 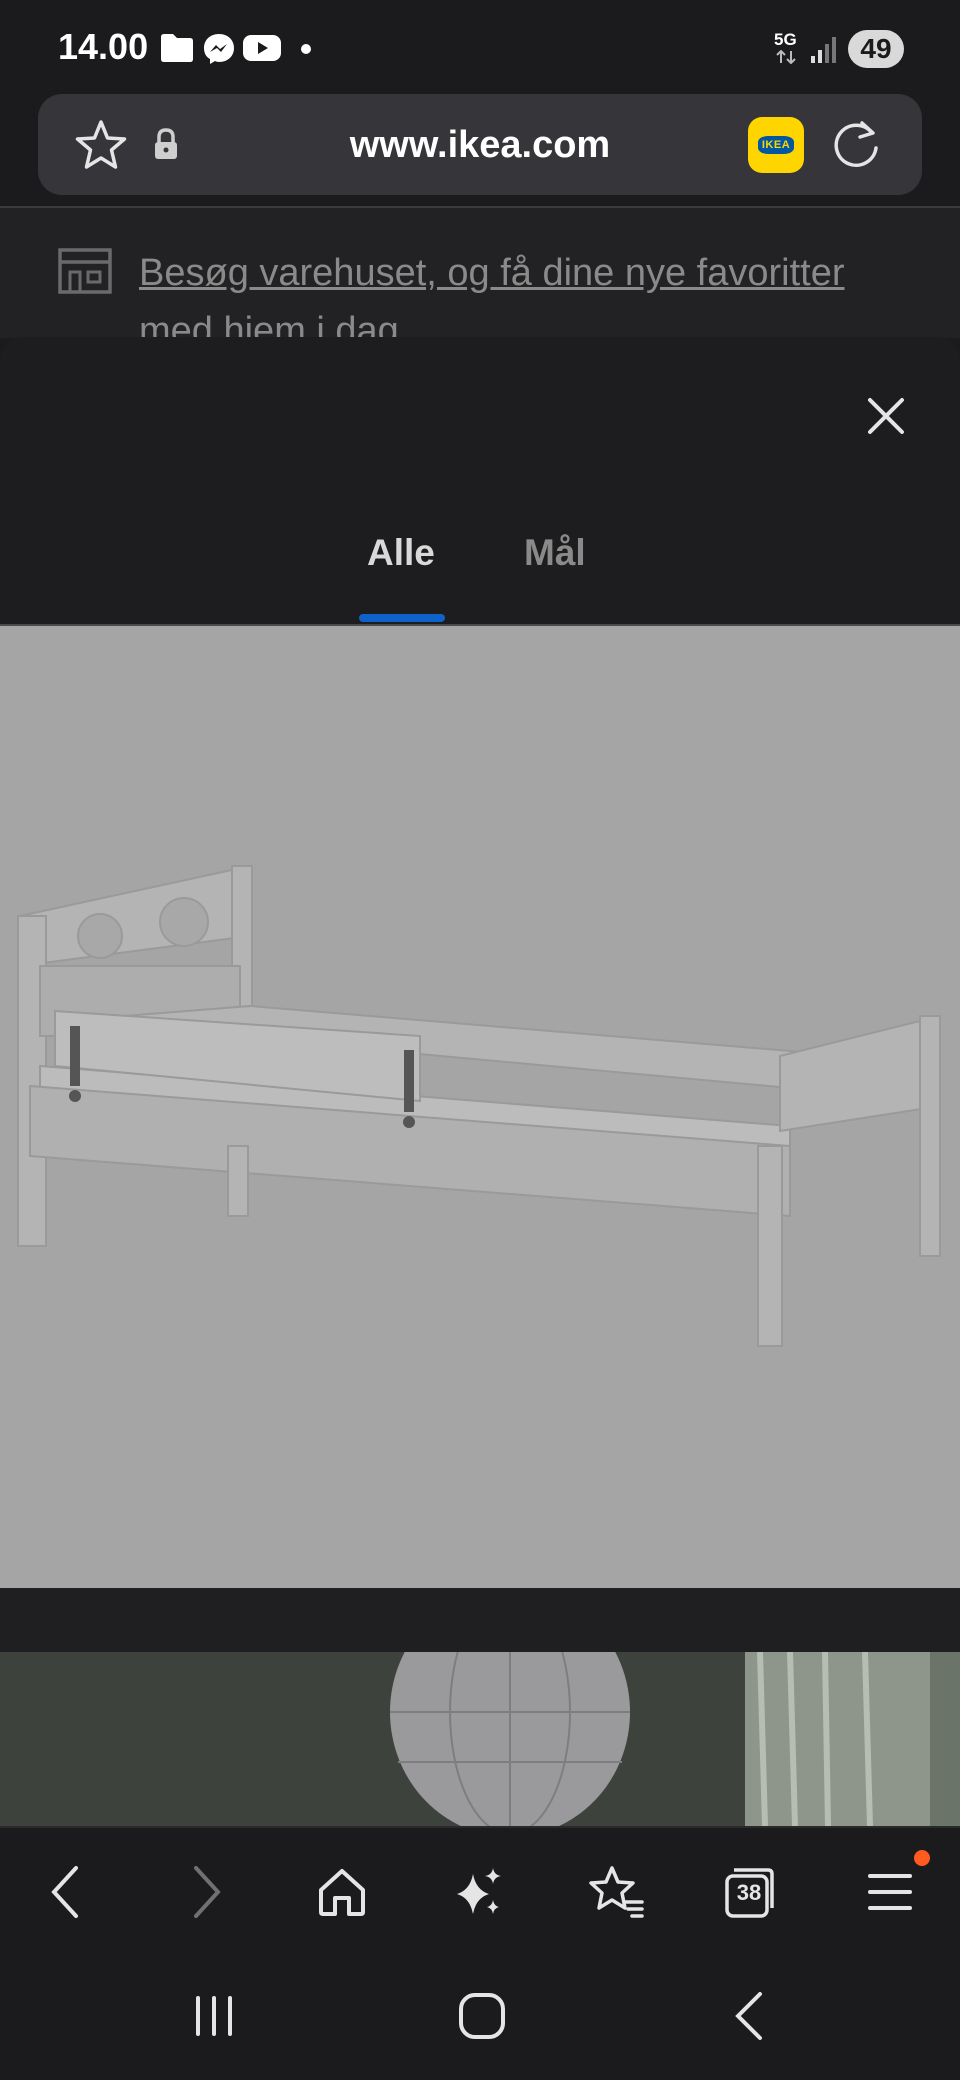 I want to click on sparkle-icon, so click(x=479, y=1891).